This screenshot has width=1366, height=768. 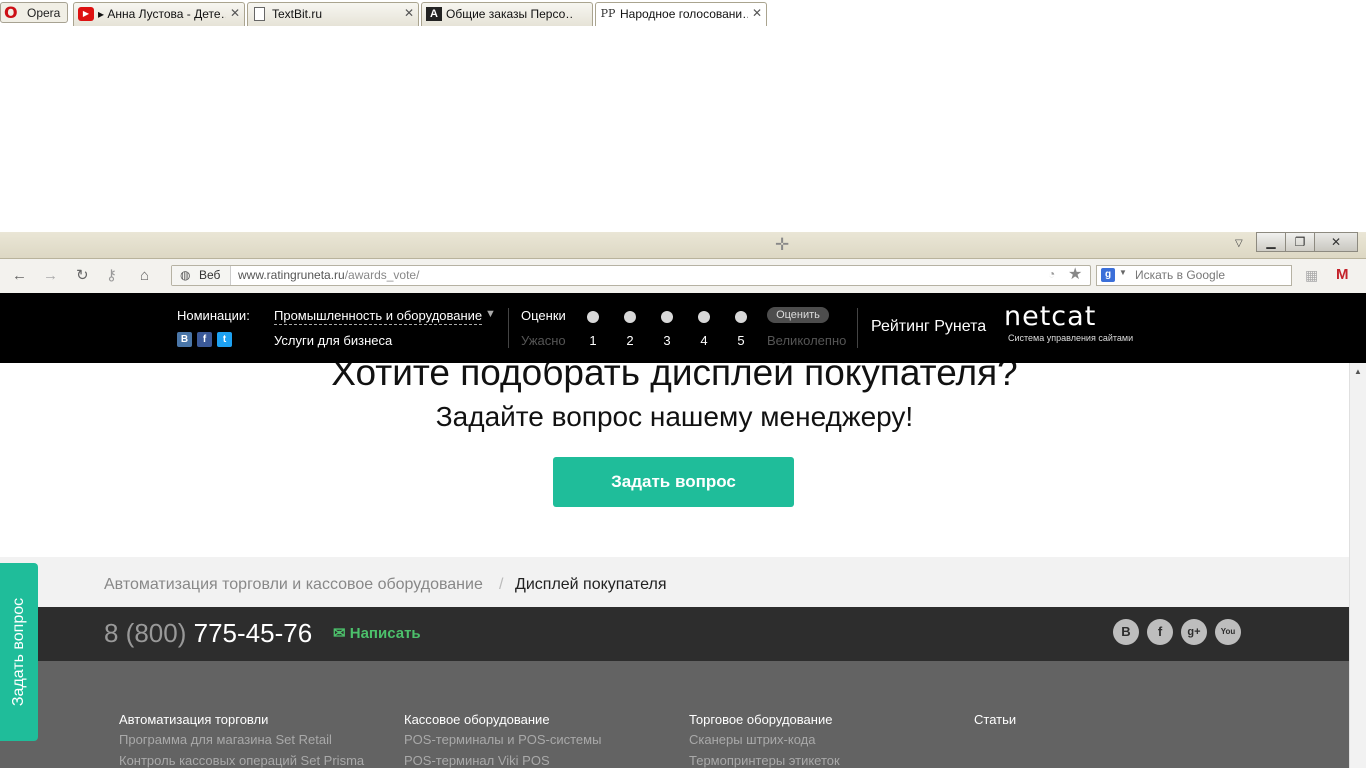 What do you see at coordinates (382, 275) in the screenshot?
I see `url-path: /awards_vote/` at bounding box center [382, 275].